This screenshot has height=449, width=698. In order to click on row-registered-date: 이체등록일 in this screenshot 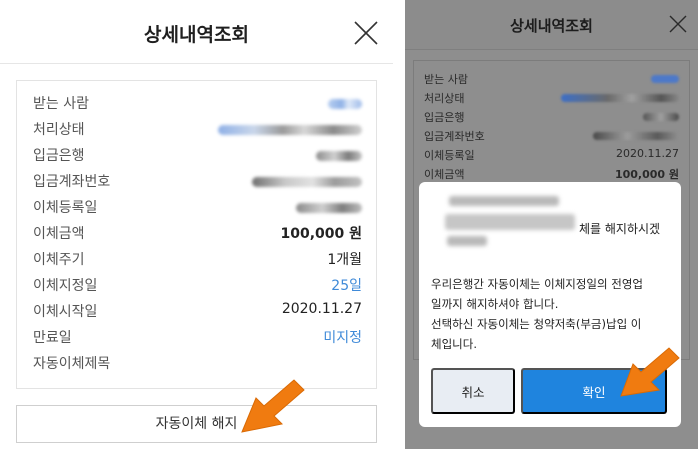, I will do `click(197, 208)`.